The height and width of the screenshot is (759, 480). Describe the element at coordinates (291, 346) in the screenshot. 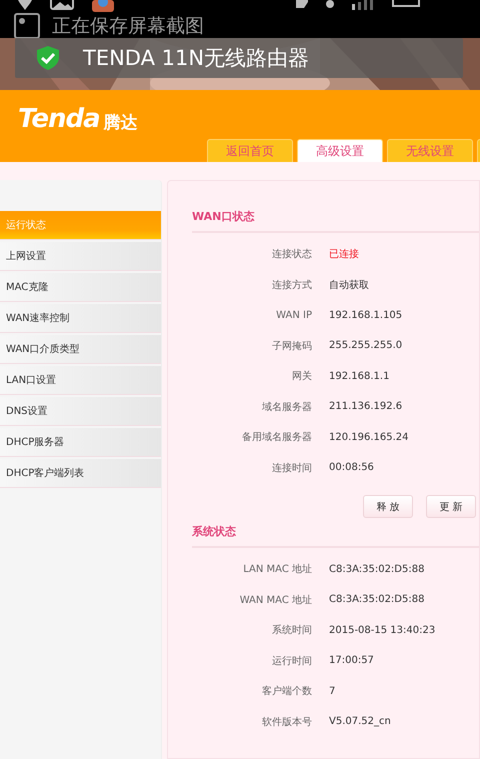

I see `field-label: 子网掩码` at that location.